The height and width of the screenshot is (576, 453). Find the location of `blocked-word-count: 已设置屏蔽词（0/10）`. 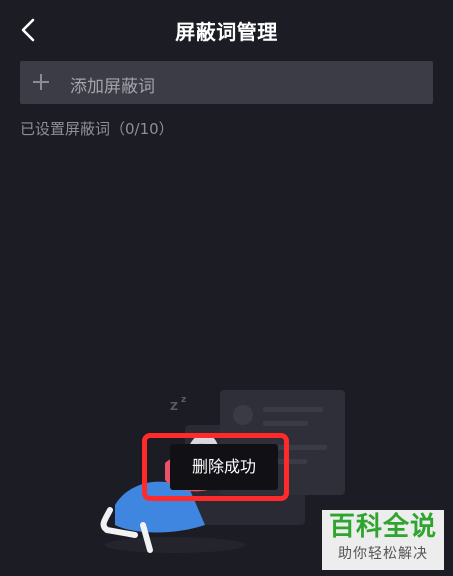

blocked-word-count: 已设置屏蔽词（0/10） is located at coordinates (97, 129).